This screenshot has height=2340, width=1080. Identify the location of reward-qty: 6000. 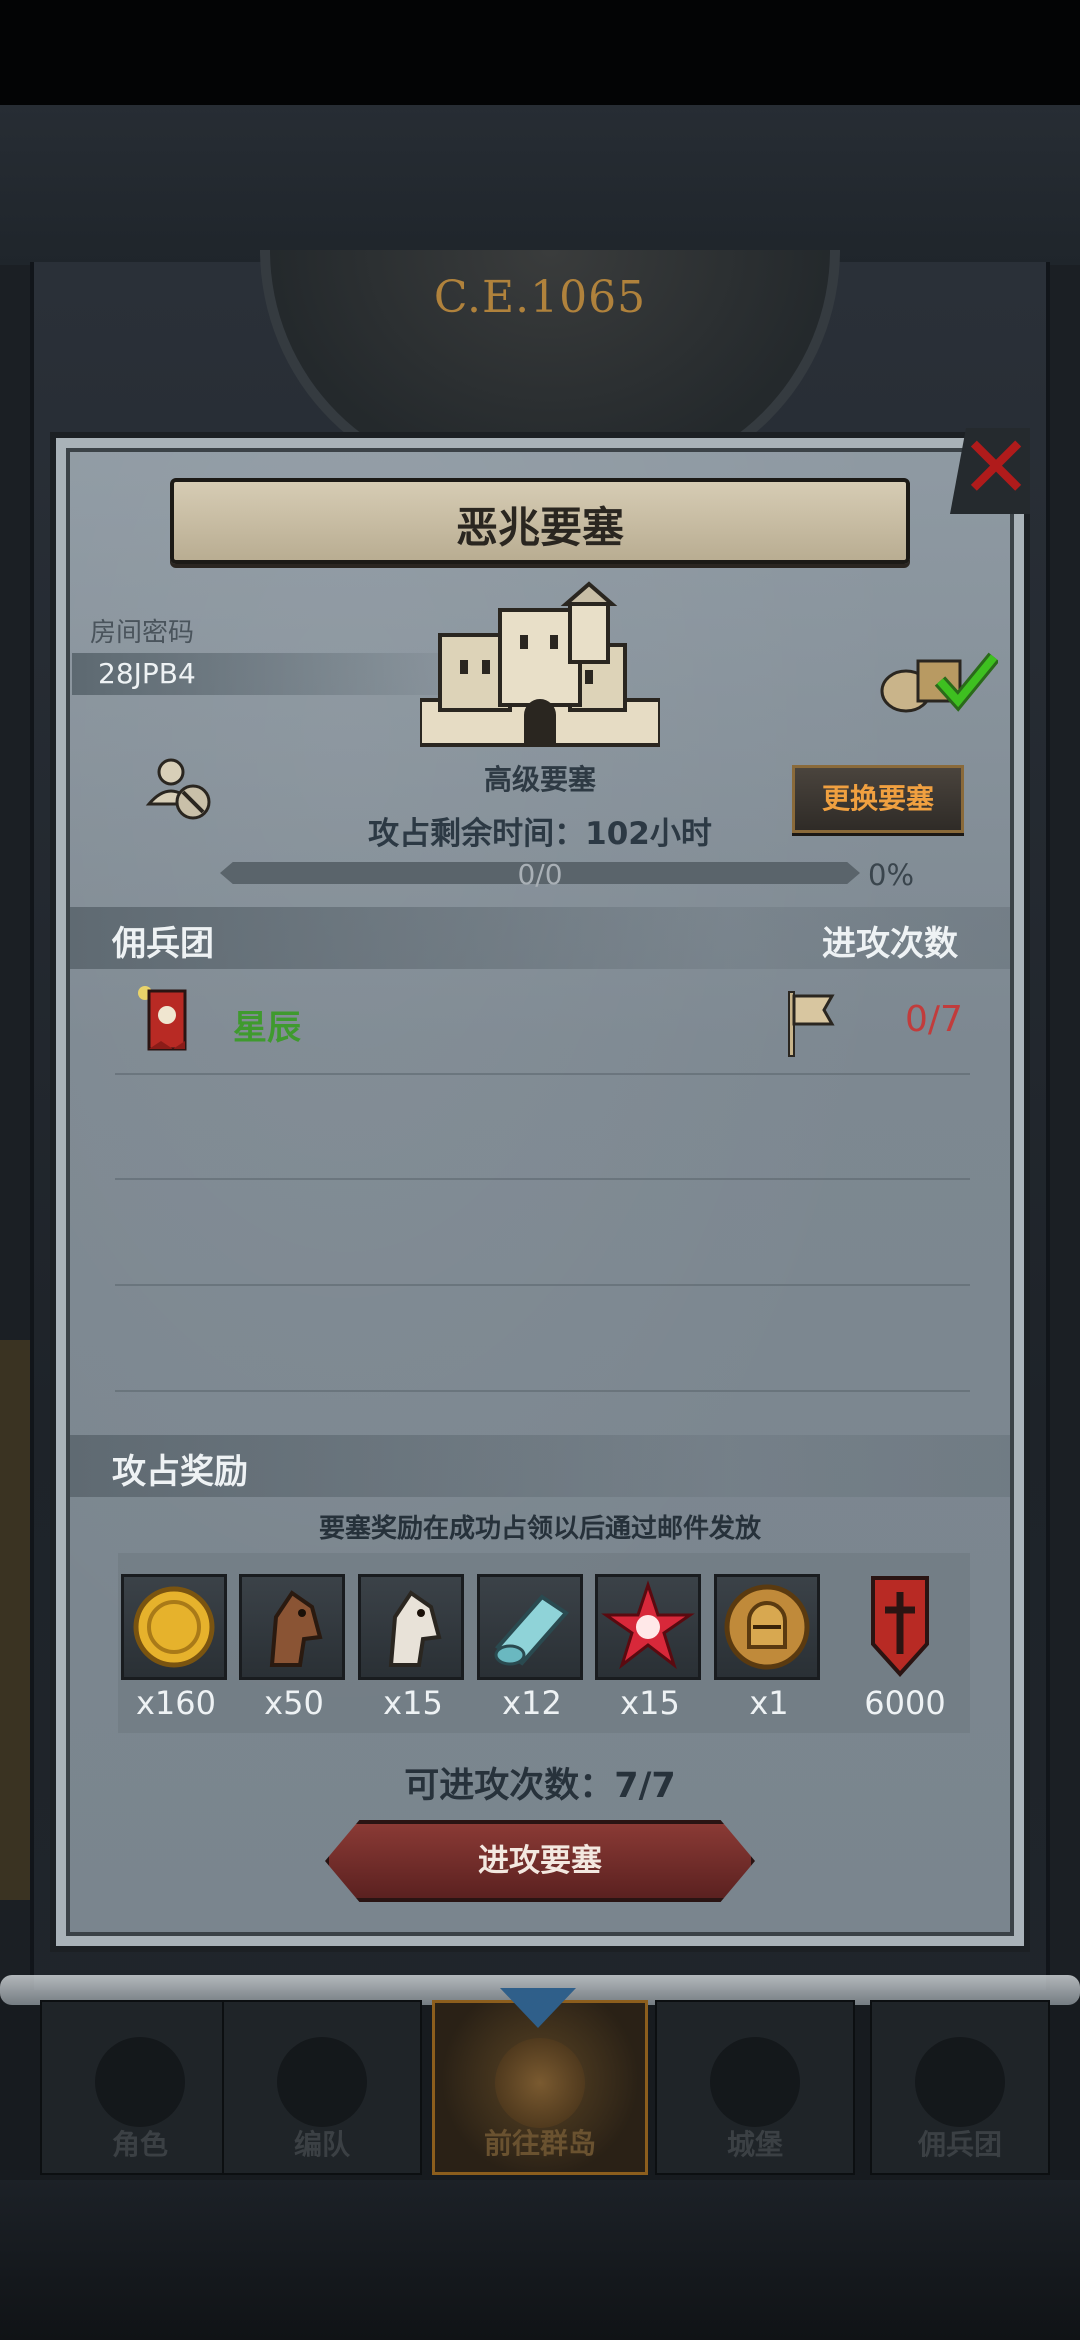
(905, 1703).